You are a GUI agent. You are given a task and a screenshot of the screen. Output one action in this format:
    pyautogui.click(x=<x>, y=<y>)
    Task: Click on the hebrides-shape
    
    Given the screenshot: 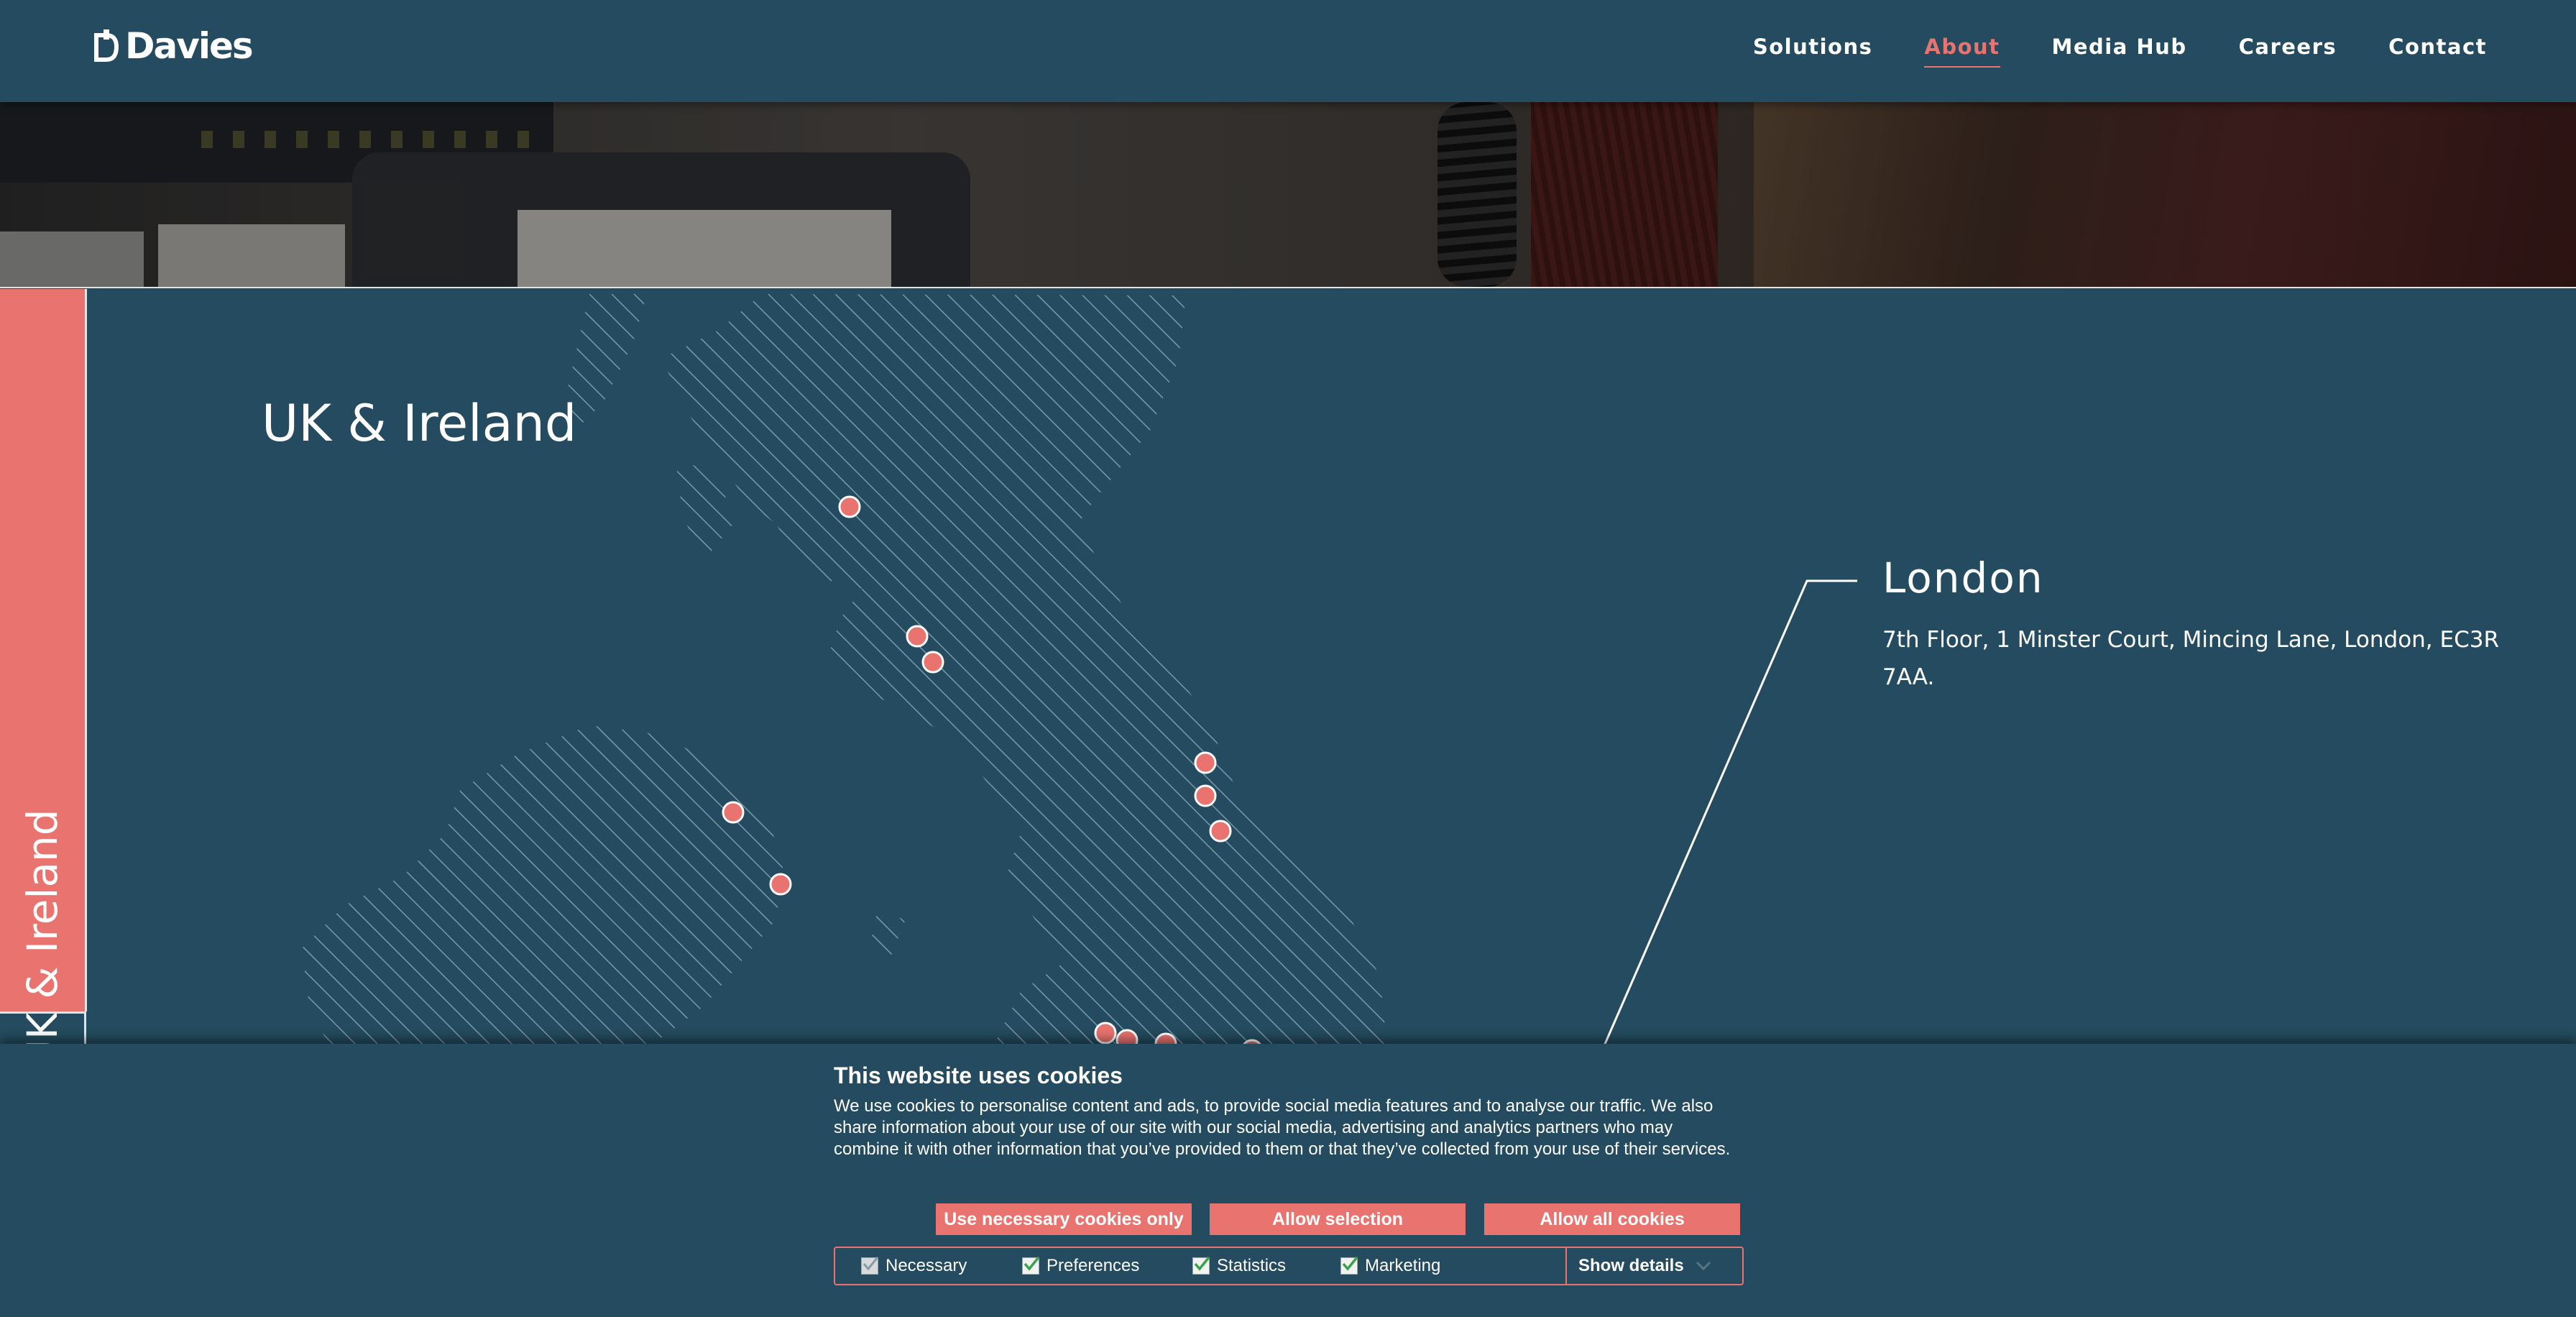 What is the action you would take?
    pyautogui.click(x=607, y=362)
    